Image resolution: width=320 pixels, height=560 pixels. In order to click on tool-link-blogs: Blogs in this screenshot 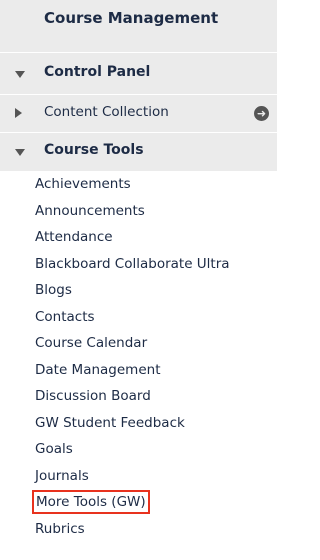, I will do `click(53, 290)`.